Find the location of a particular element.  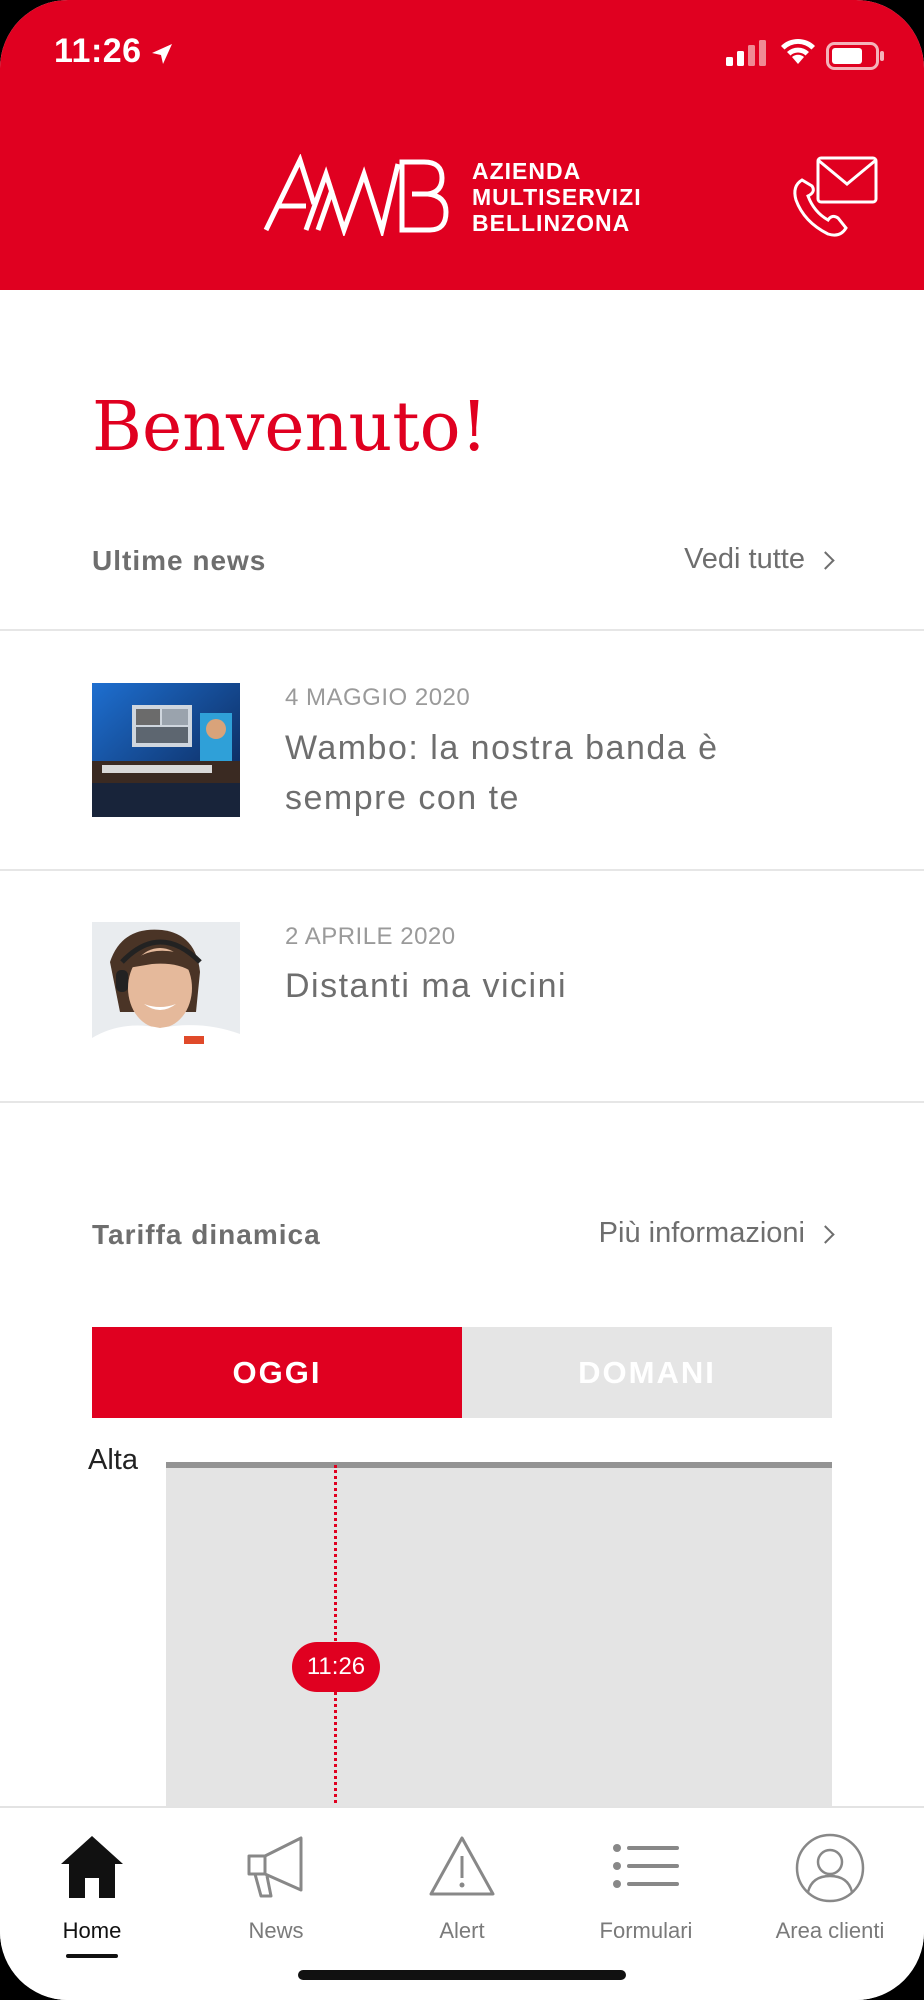

news-date: 4 MAGGIO 2020 is located at coordinates (378, 697).